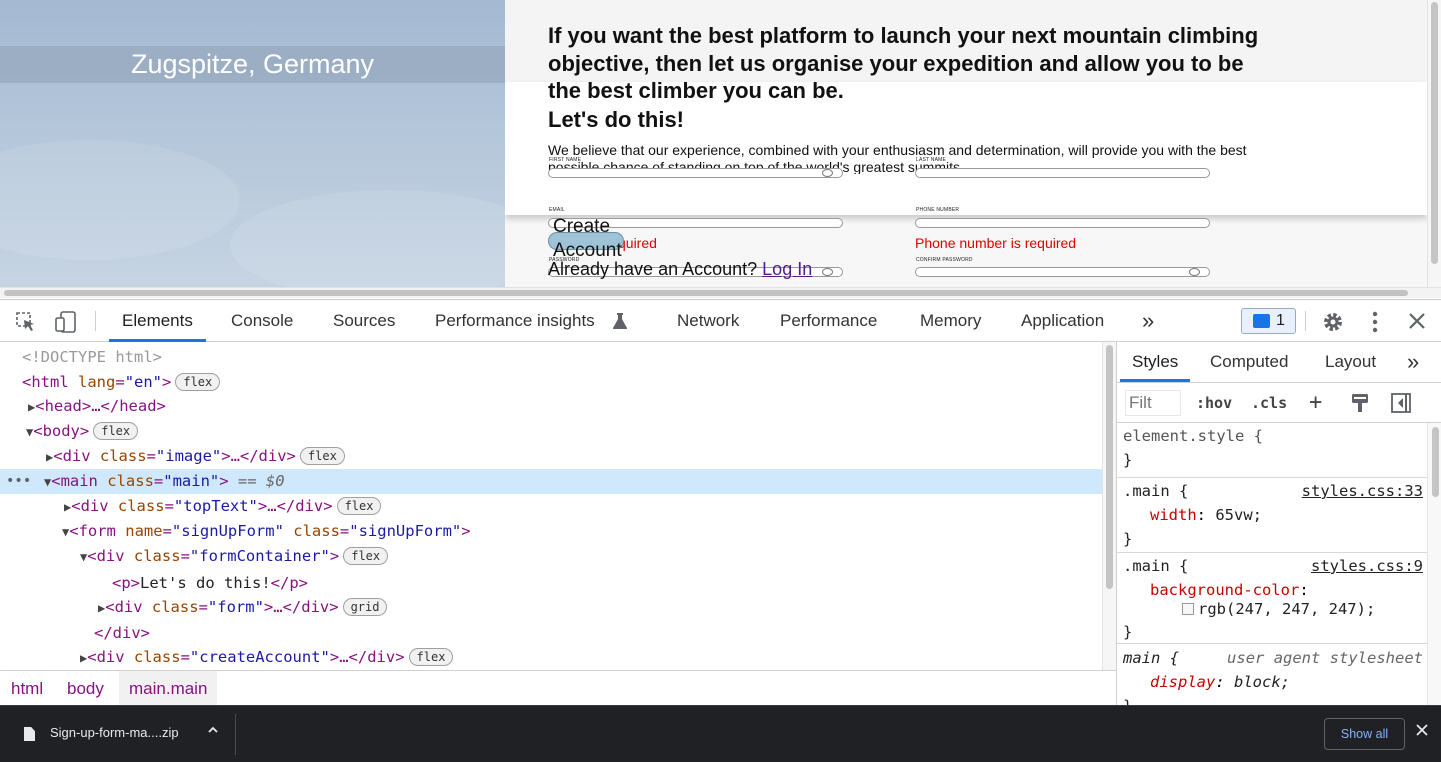 This screenshot has height=762, width=1441. Describe the element at coordinates (289, 583) in the screenshot. I see `tag: </p>` at that location.